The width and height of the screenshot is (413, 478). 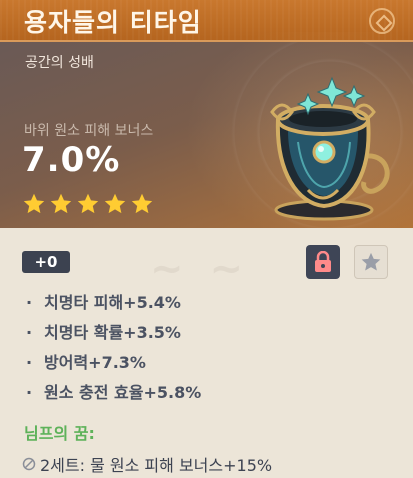 I want to click on set-bonus-2: 2세트: 물 원소 피해 보너스+15%, so click(x=147, y=464).